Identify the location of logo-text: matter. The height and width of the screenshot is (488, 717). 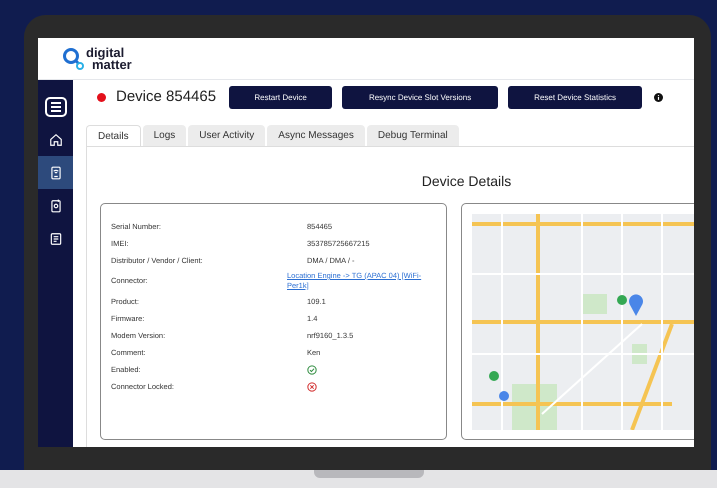
(112, 64).